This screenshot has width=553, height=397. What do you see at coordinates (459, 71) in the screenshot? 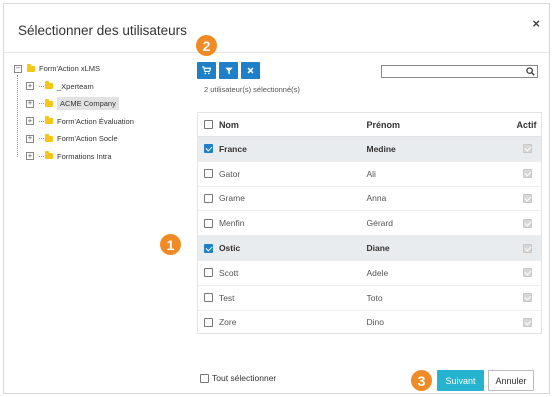
I see `search-input` at bounding box center [459, 71].